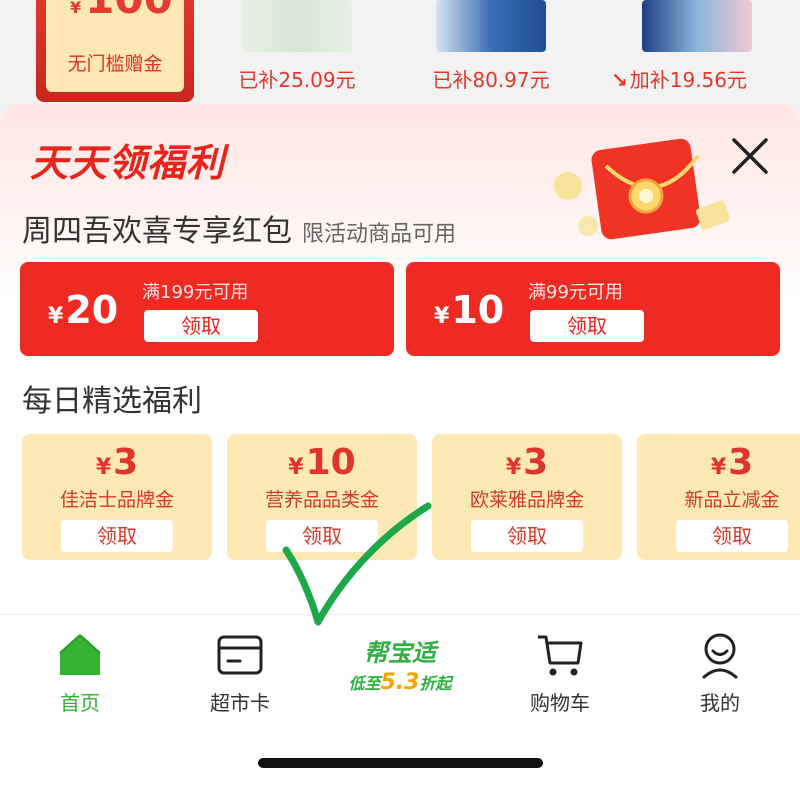 The width and height of the screenshot is (800, 785). I want to click on coupon-name: 营养品品类金, so click(321, 500).